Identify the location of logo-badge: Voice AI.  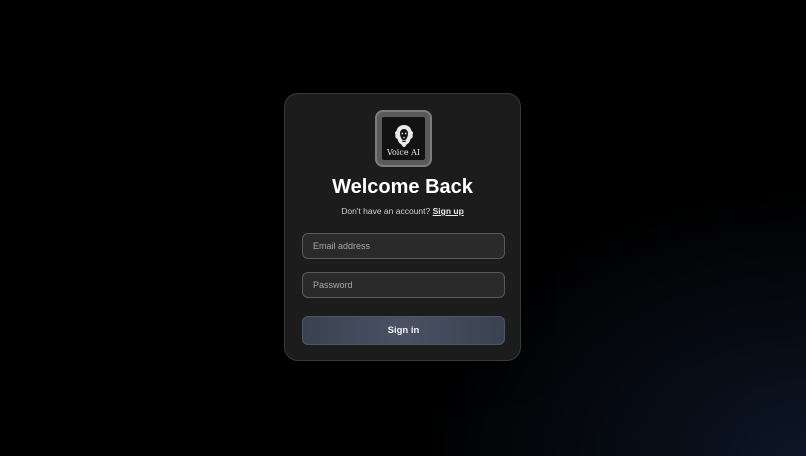
(403, 138).